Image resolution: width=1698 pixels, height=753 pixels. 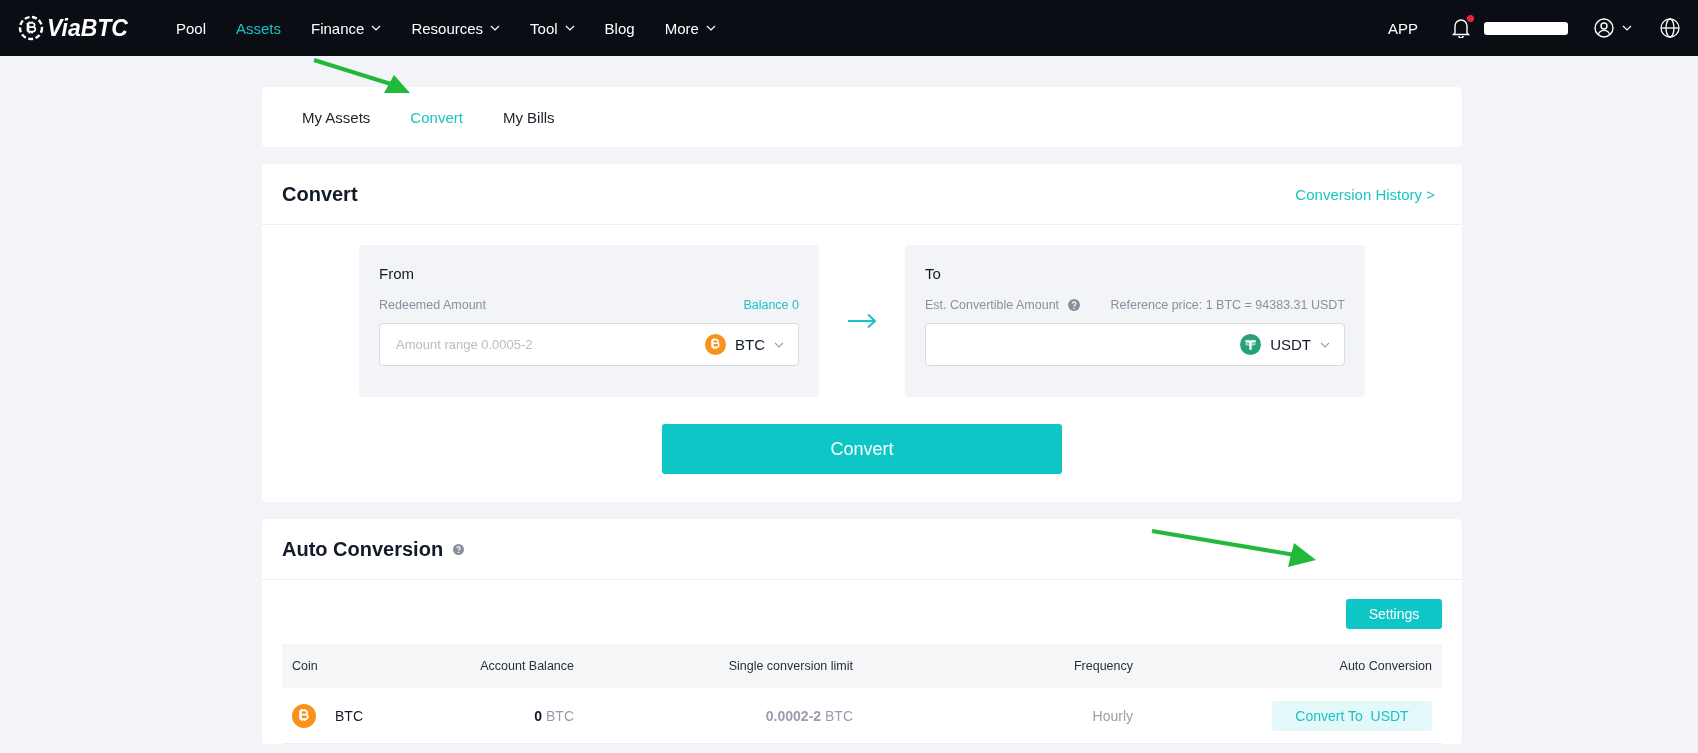 What do you see at coordinates (305, 666) in the screenshot?
I see `column-header: Coin` at bounding box center [305, 666].